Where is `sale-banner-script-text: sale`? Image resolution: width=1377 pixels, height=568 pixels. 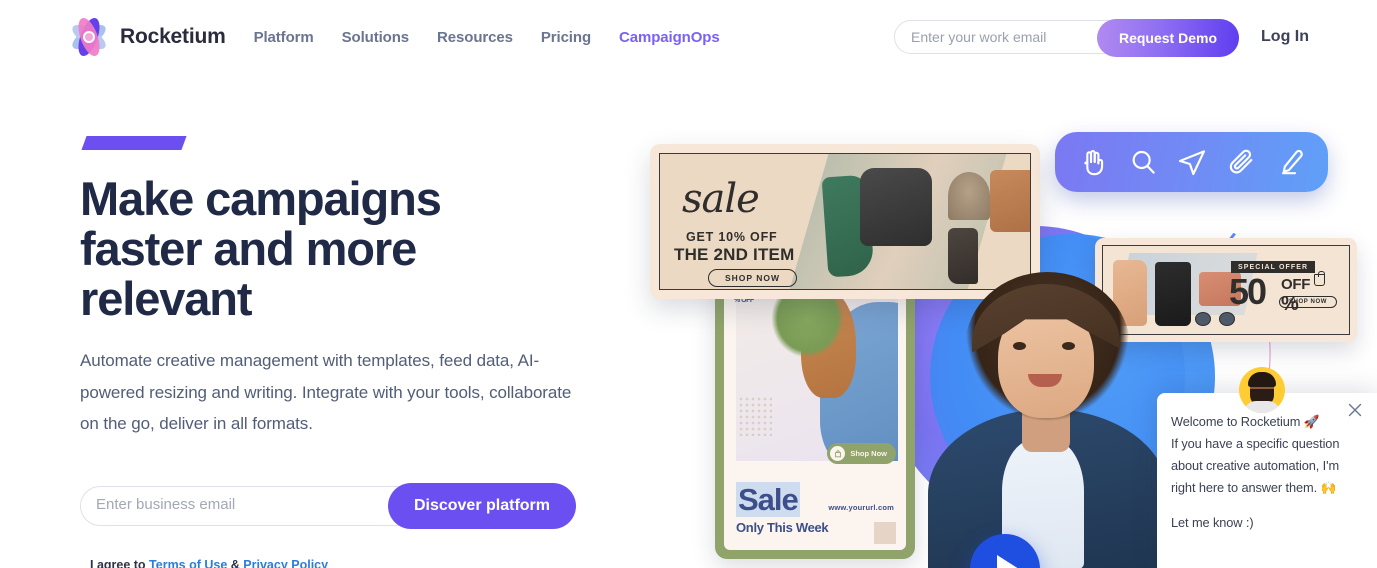
sale-banner-script-text: sale is located at coordinates (721, 199).